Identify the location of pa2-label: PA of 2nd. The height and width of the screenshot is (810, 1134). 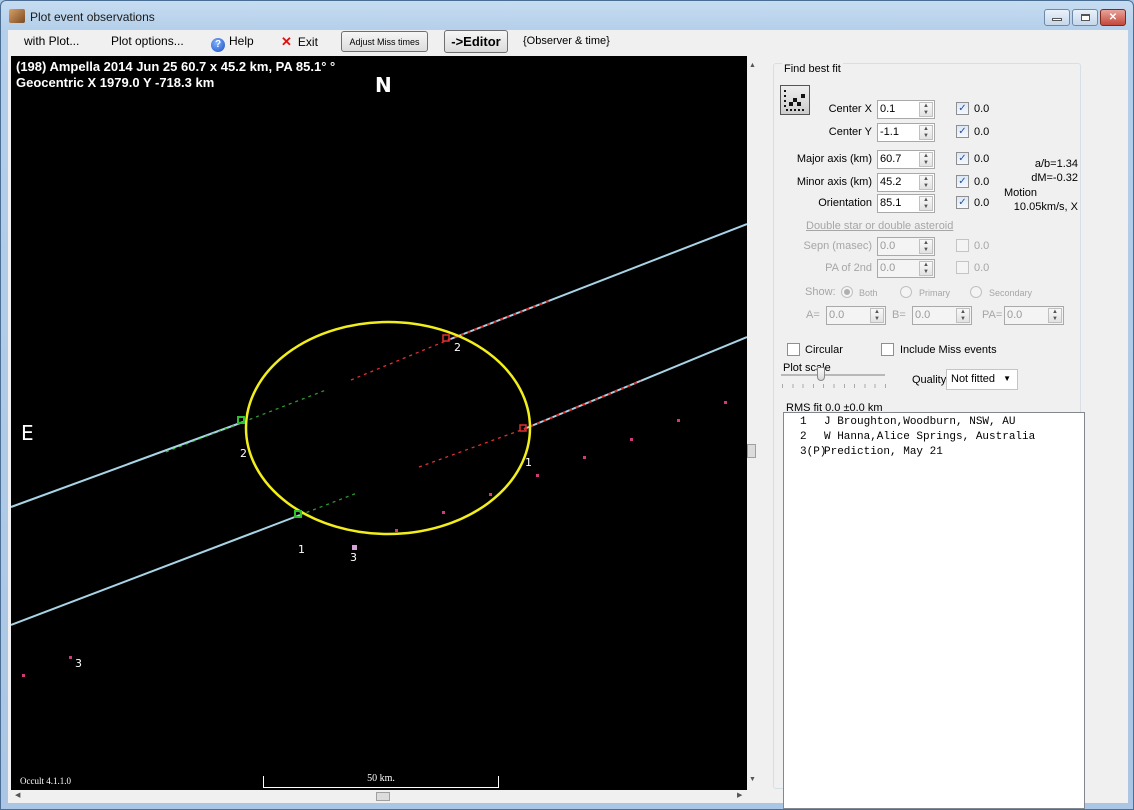
(848, 268).